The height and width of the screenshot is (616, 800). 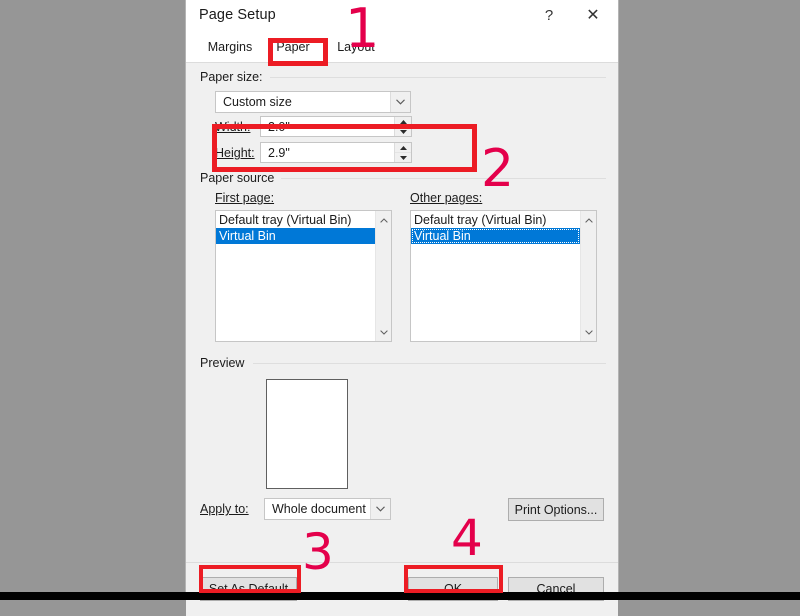 What do you see at coordinates (295, 276) in the screenshot?
I see `first-page-list-items: Default tray (Virtual Bin) Virtual Bin` at bounding box center [295, 276].